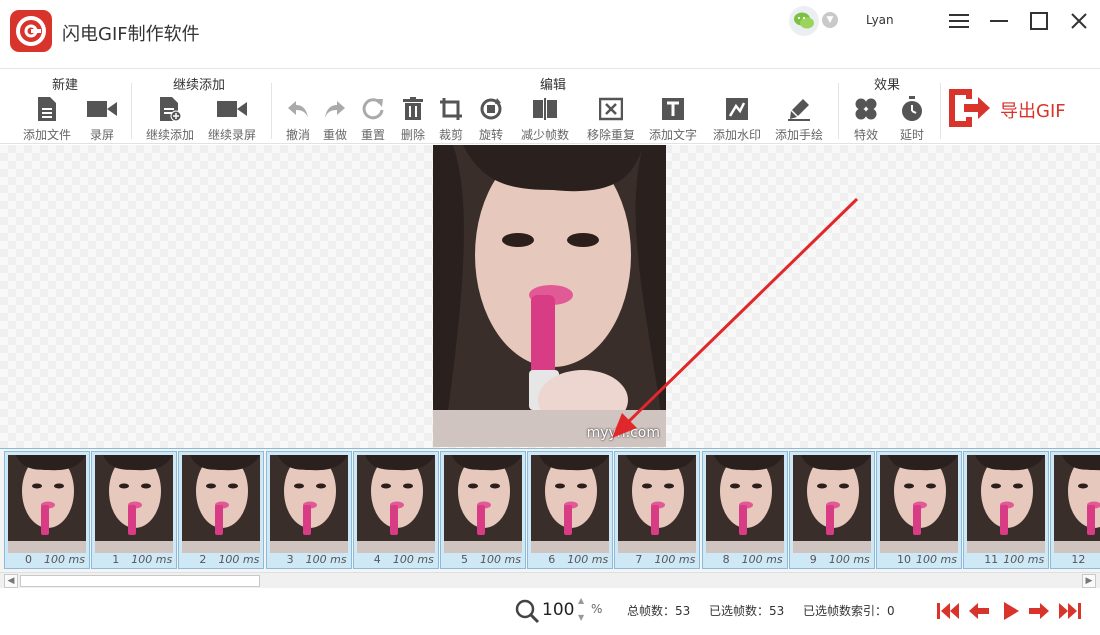  I want to click on add-watermark-button: 添加水印, so click(737, 119).